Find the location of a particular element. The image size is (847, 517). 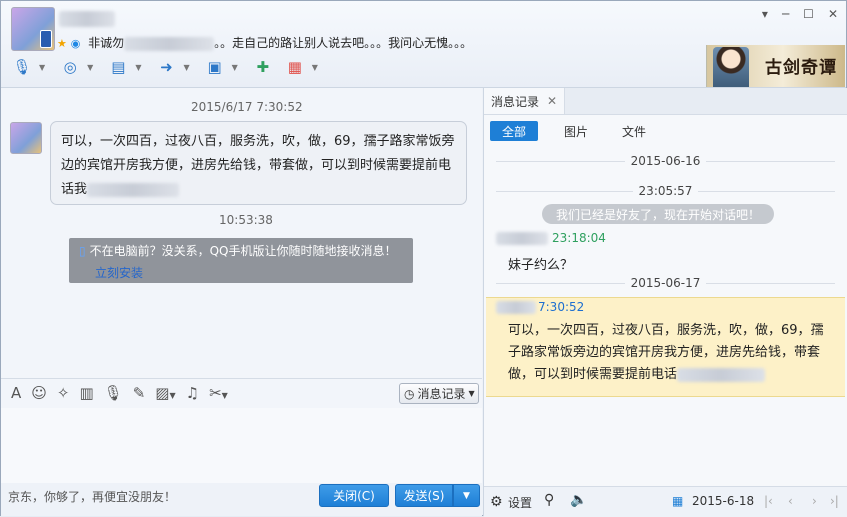

message-history-button: ◷ 消息记录 ▼ is located at coordinates (439, 393).